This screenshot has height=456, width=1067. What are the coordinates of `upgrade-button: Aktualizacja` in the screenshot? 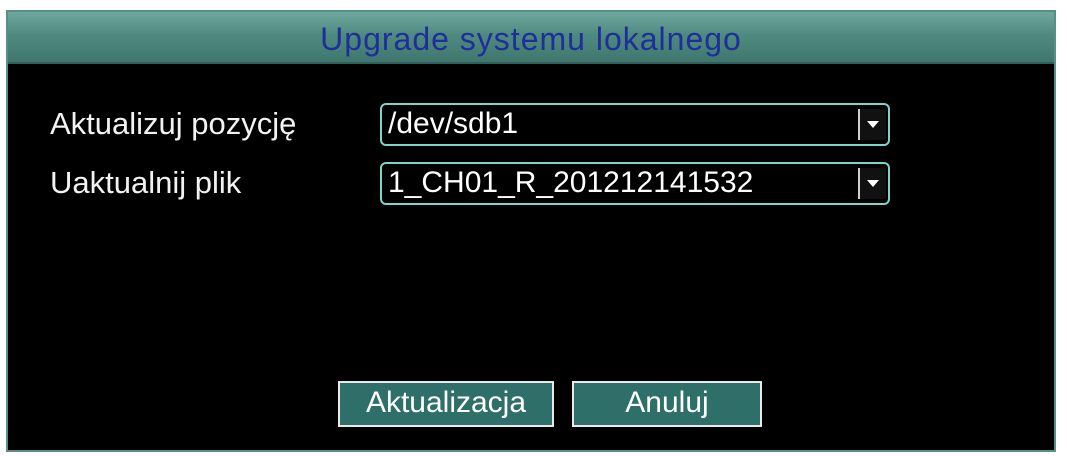 It's located at (446, 404).